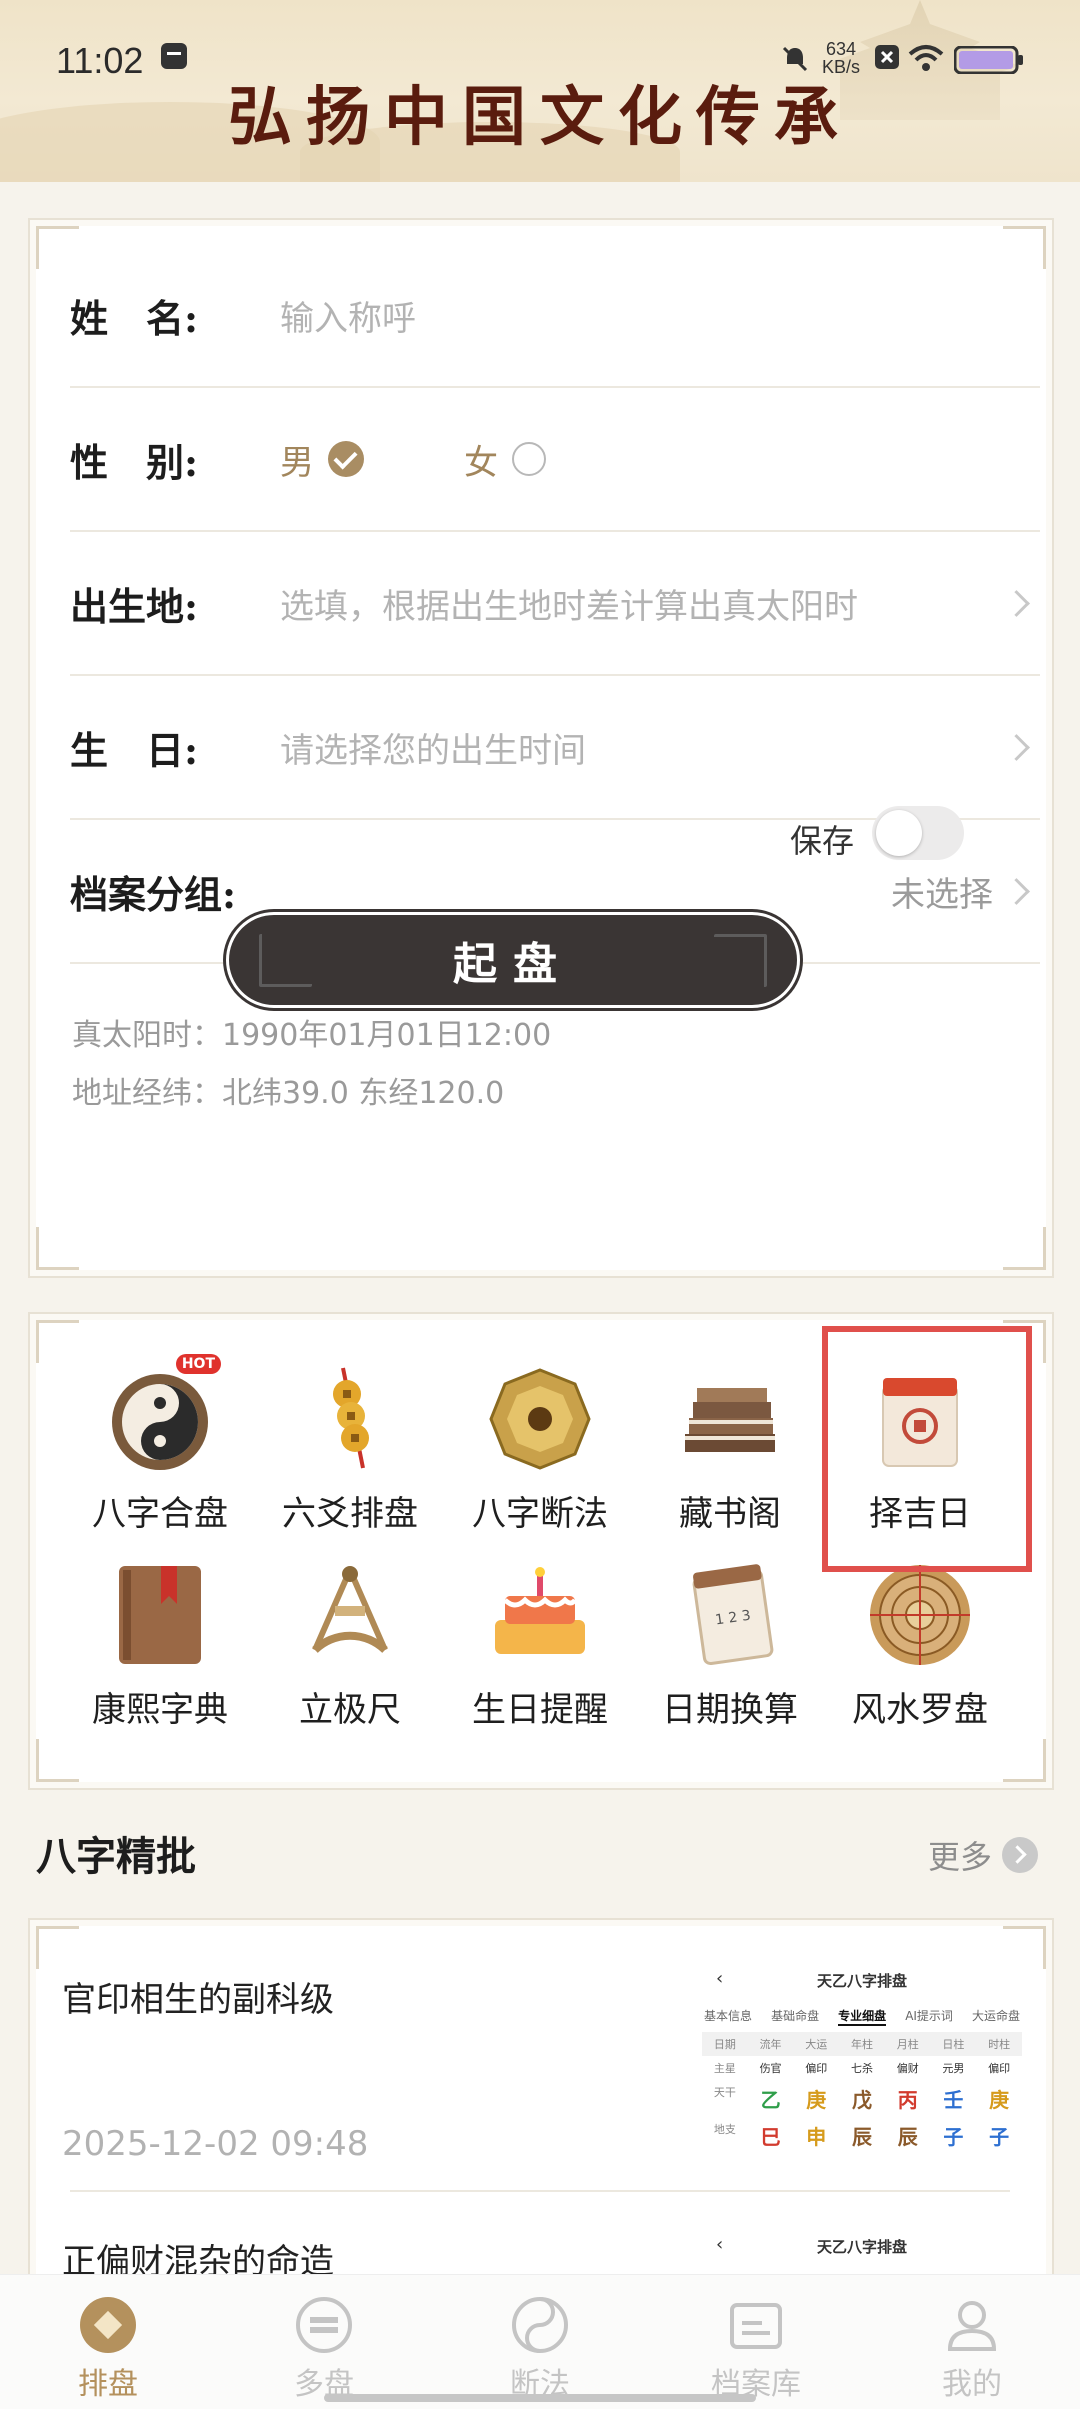  What do you see at coordinates (288, 1093) in the screenshot?
I see `coords-text: 地址经纬：北纬39.0 东经120.0` at bounding box center [288, 1093].